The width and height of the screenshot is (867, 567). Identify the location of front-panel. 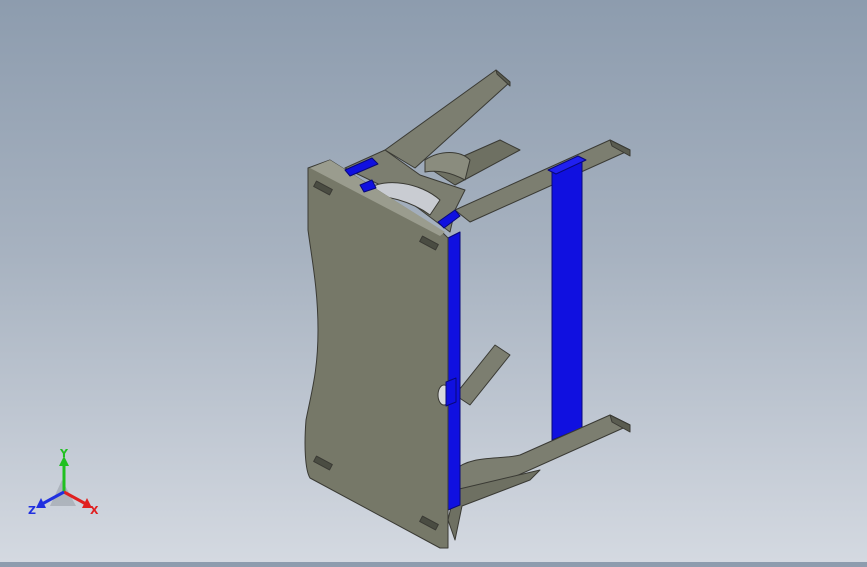
(376, 354).